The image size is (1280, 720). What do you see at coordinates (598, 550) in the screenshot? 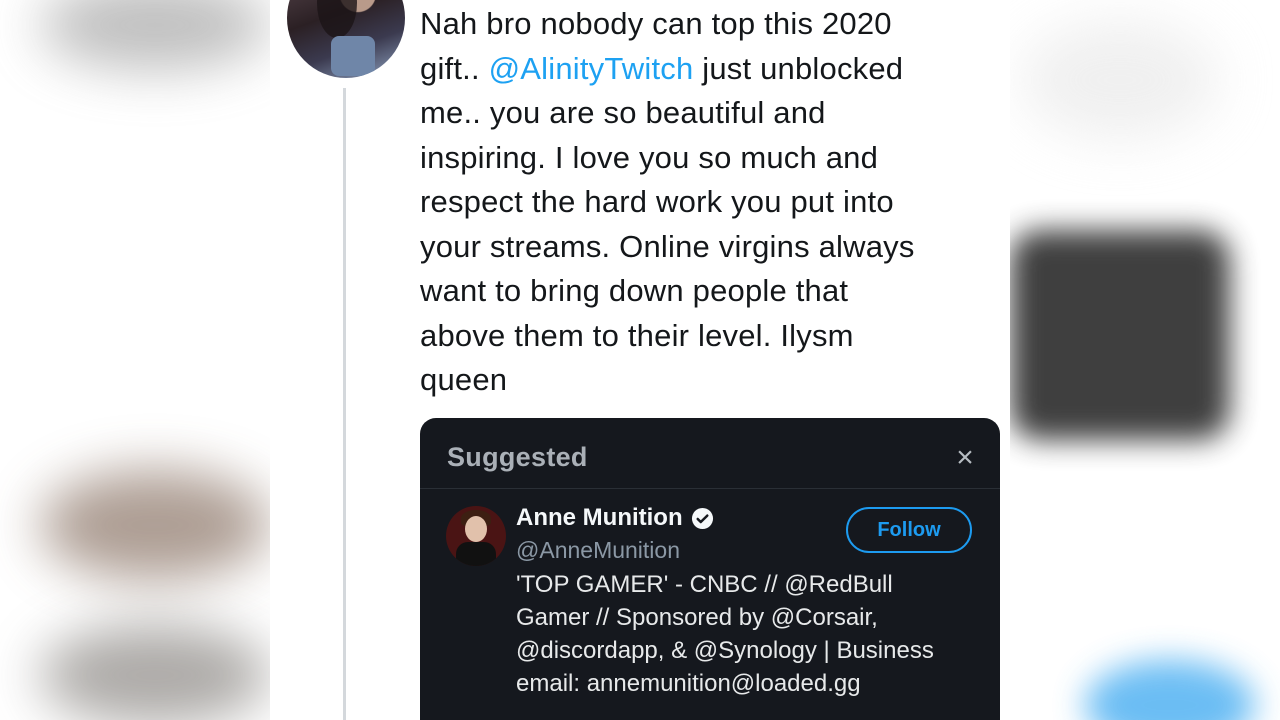
I see `suggested-account-handle: @AnneMunition` at bounding box center [598, 550].